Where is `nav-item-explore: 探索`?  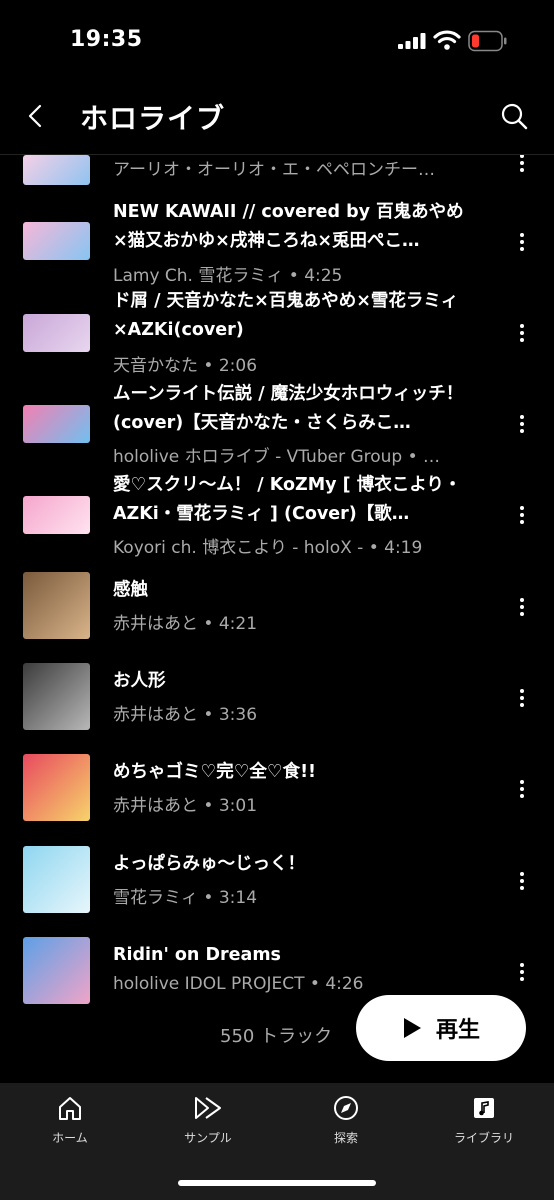
nav-item-explore: 探索 is located at coordinates (346, 1119).